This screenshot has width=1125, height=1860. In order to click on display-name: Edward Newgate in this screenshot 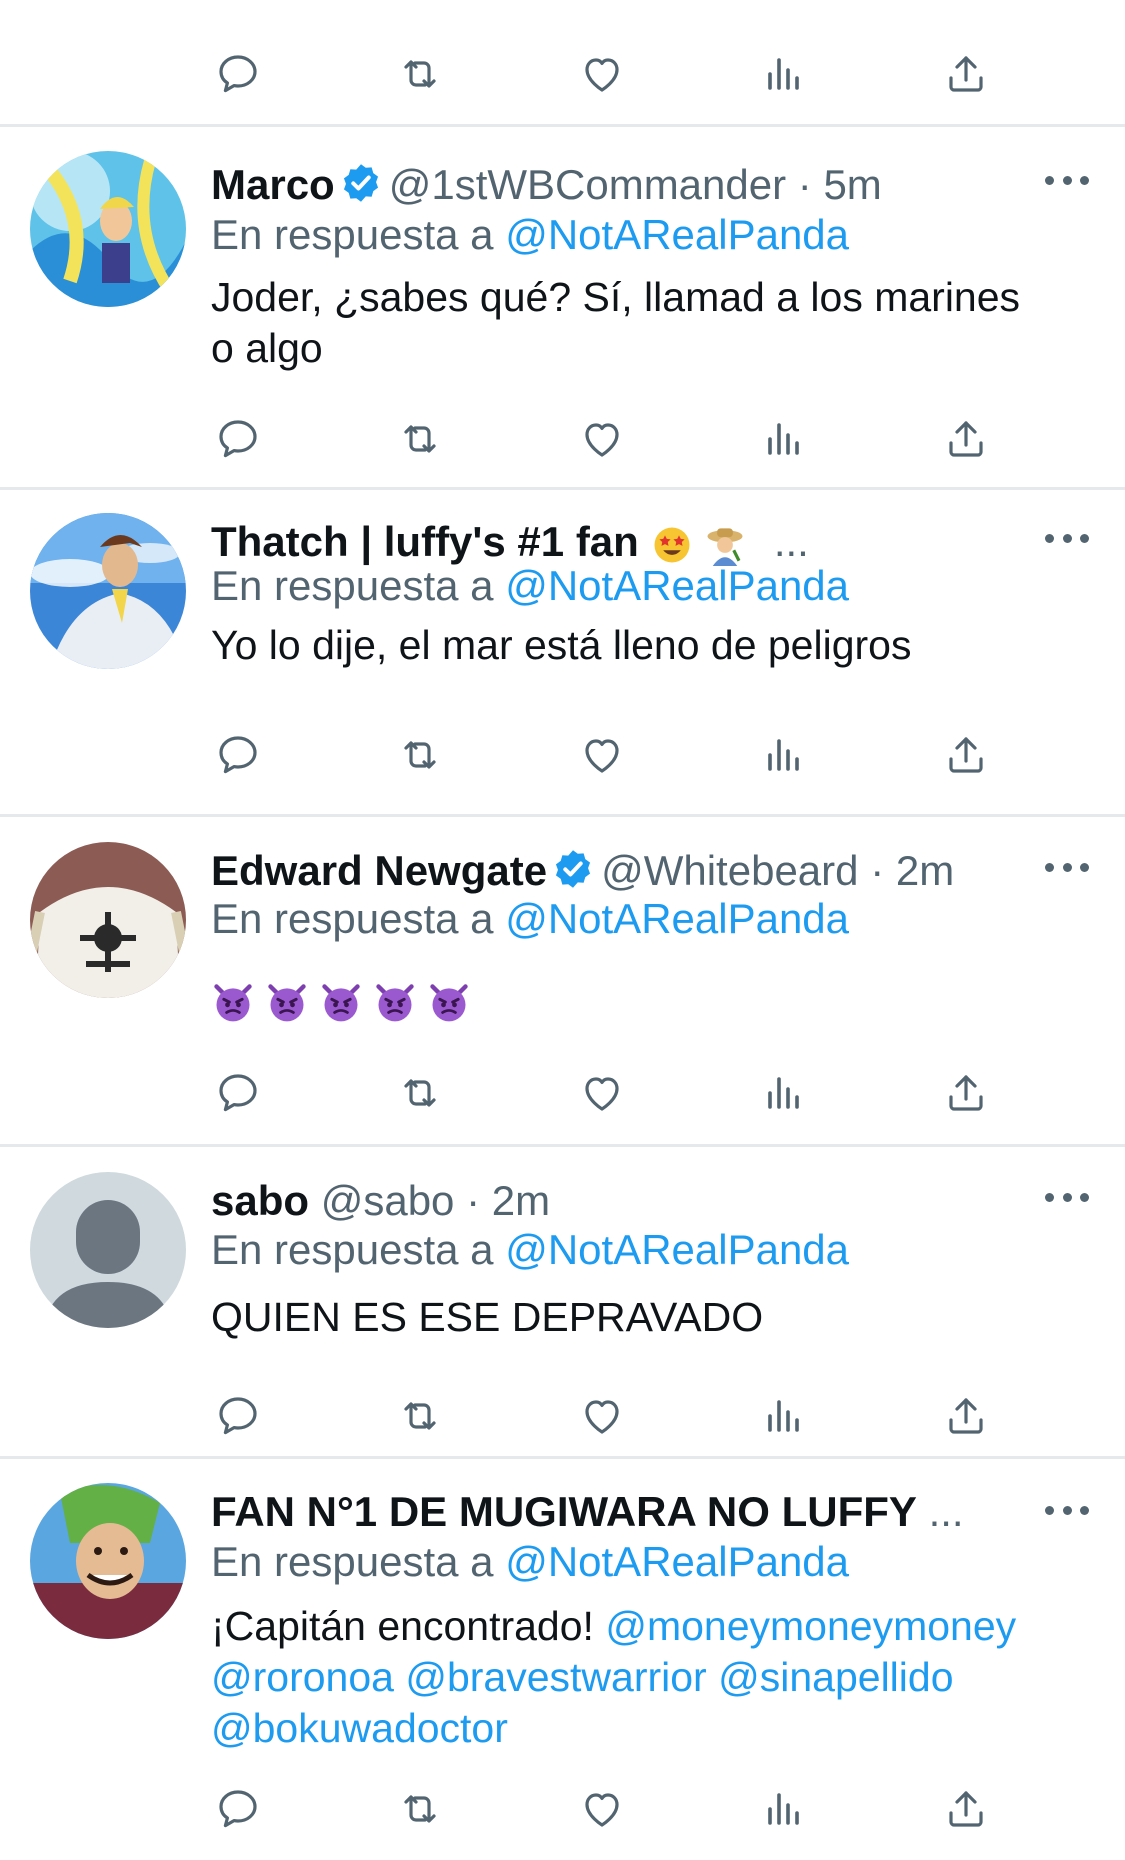, I will do `click(379, 870)`.